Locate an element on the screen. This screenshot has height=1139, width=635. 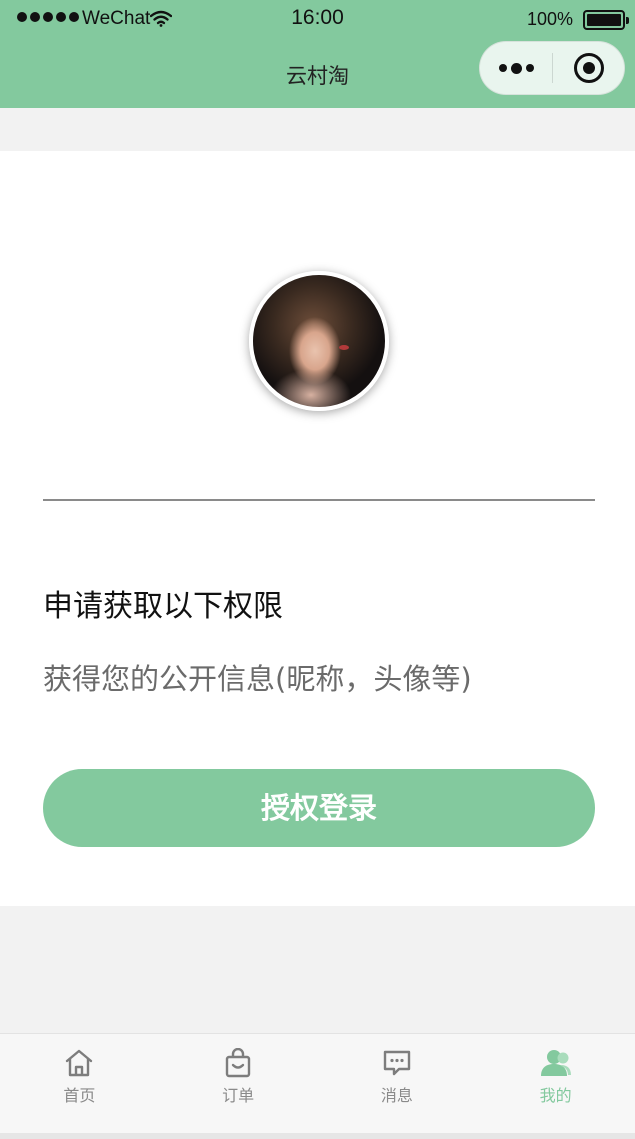
target-close-icon is located at coordinates (588, 68).